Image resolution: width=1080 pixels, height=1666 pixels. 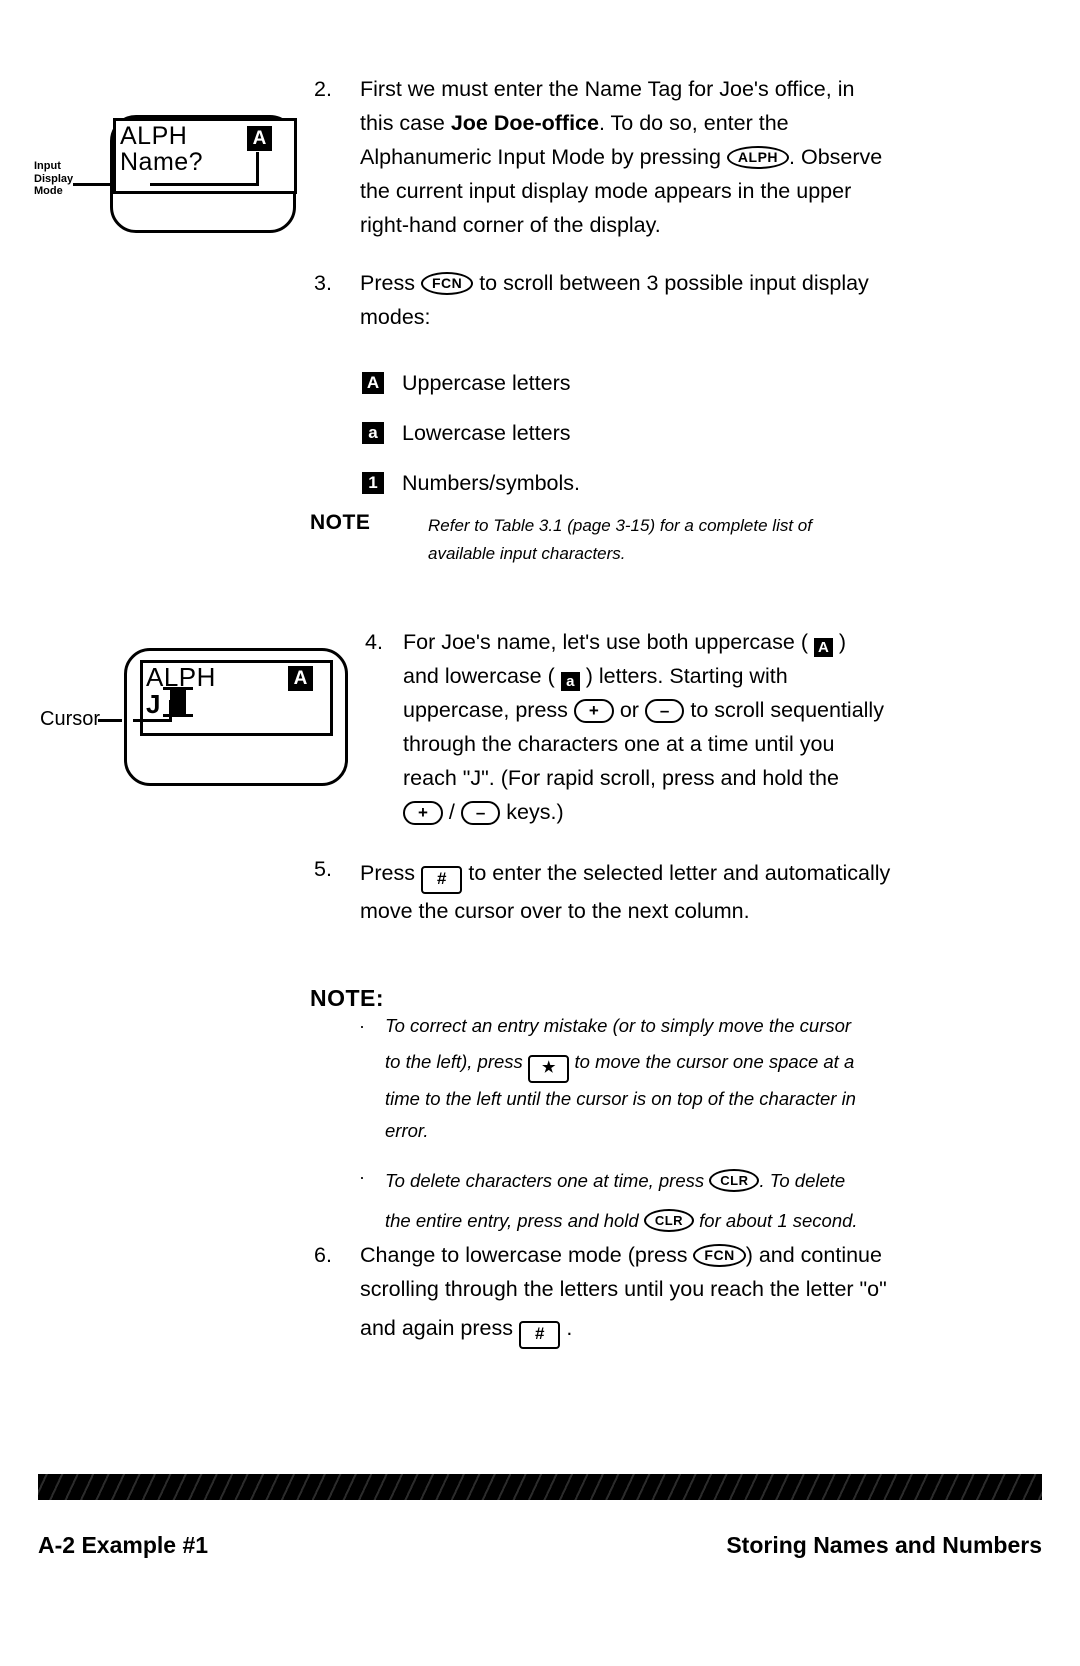 What do you see at coordinates (323, 869) in the screenshot?
I see `step-5-number: 5.` at bounding box center [323, 869].